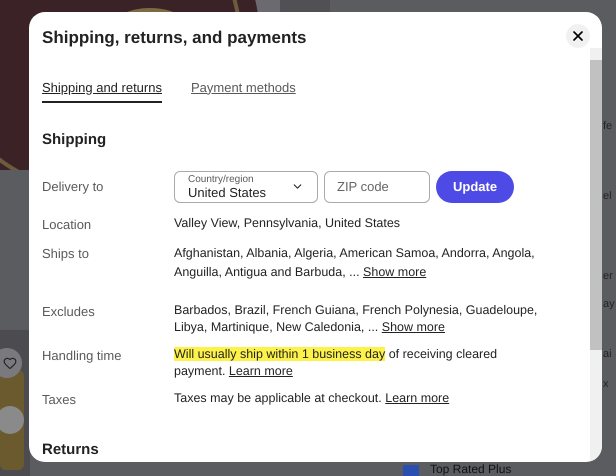 This screenshot has height=476, width=616. Describe the element at coordinates (355, 262) in the screenshot. I see `row-value: Afghanistan, Albania, Algeria, American Samoa, Andorra, Angola, Anguilla, Antigua and Barbuda, ... Show more` at that location.